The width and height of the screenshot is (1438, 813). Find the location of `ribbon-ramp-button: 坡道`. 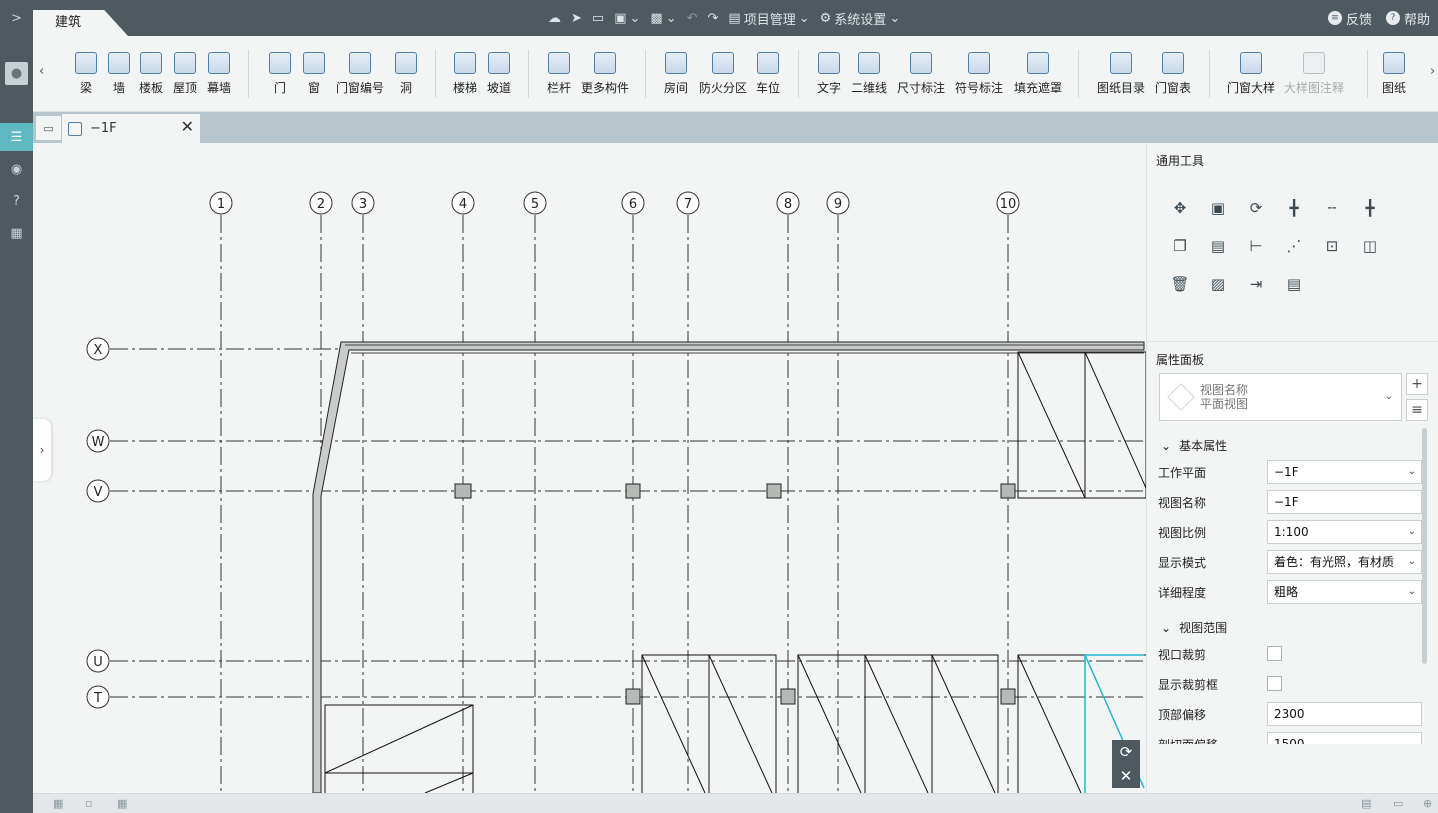

ribbon-ramp-button: 坡道 is located at coordinates (499, 76).